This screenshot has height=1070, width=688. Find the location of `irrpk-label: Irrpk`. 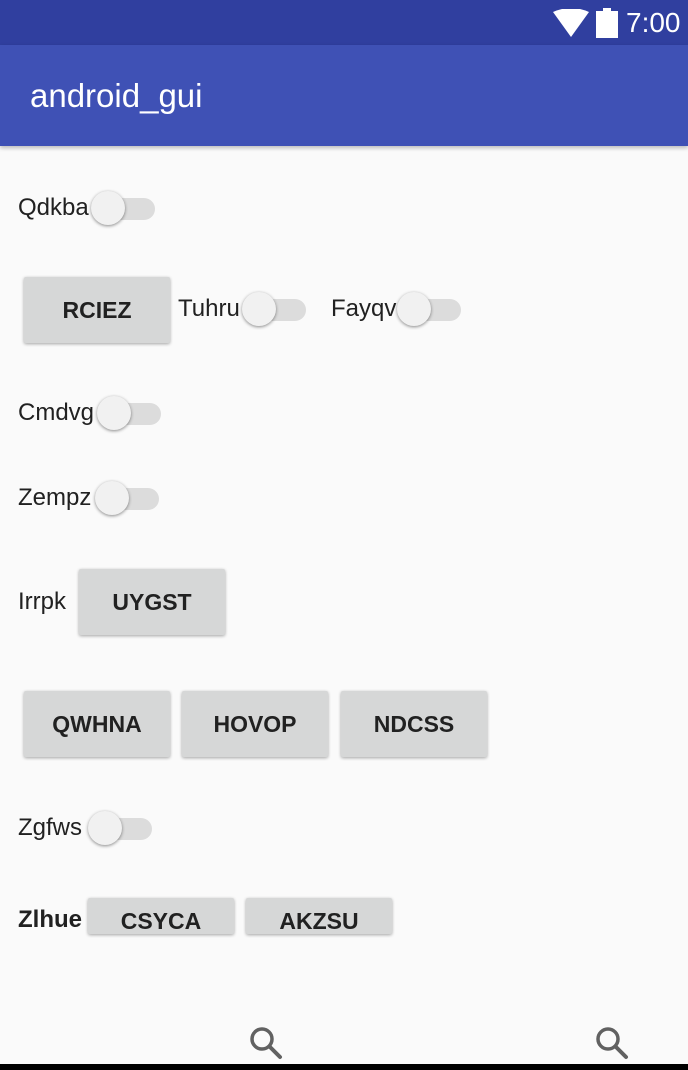

irrpk-label: Irrpk is located at coordinates (42, 601).